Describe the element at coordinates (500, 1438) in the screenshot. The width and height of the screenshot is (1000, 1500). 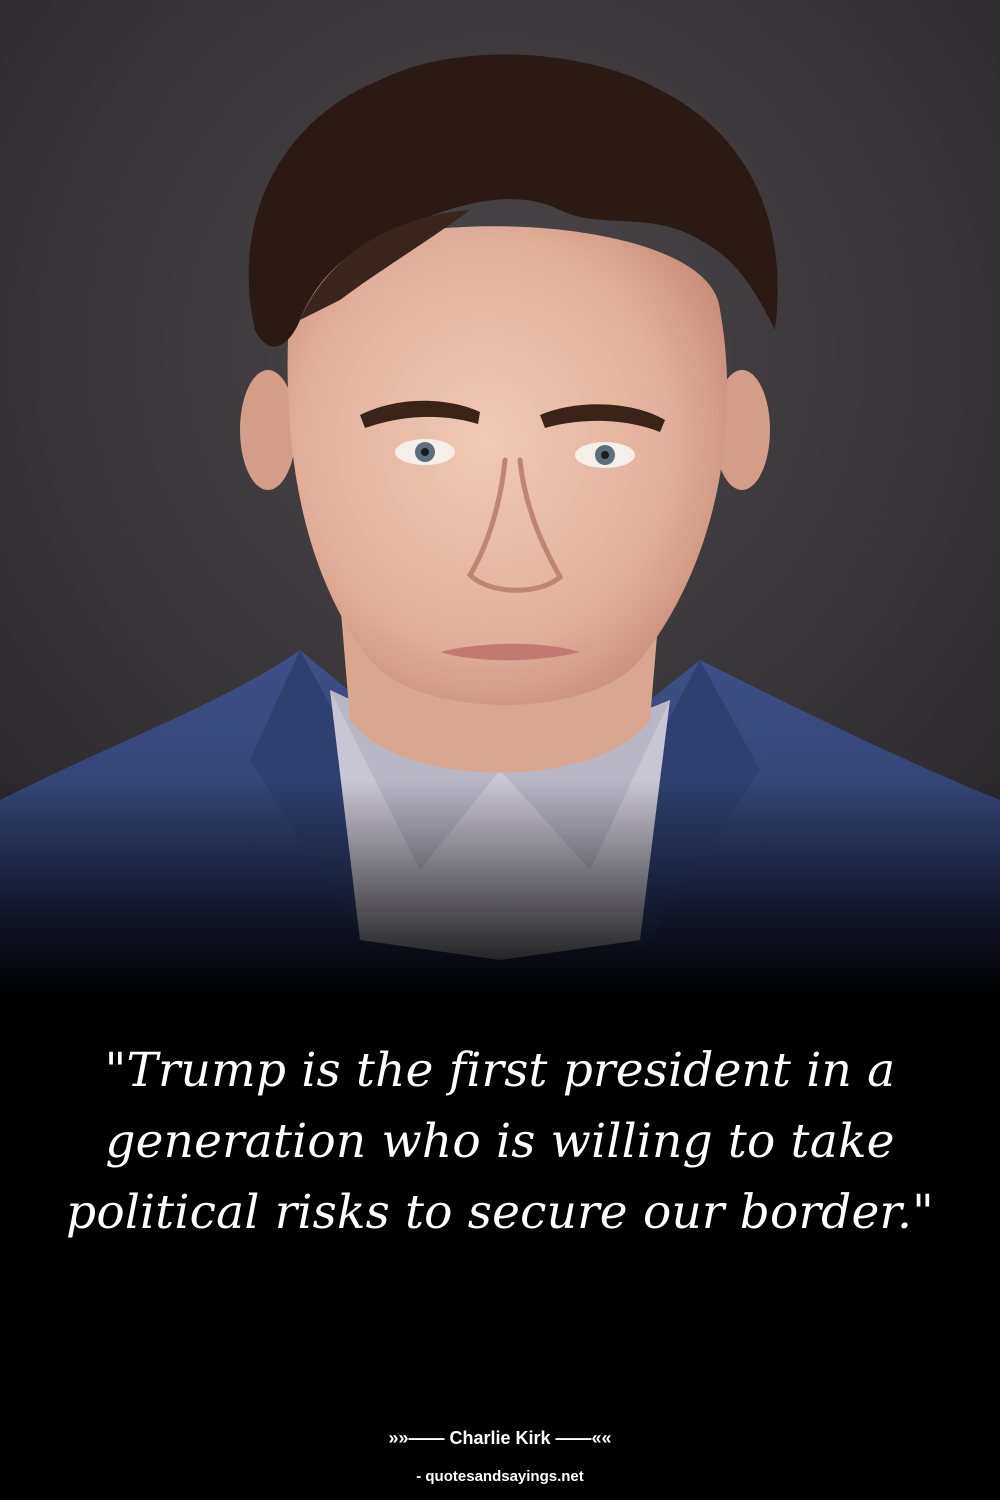
I see `quote-author: »»—— Charlie Kirk ——««` at that location.